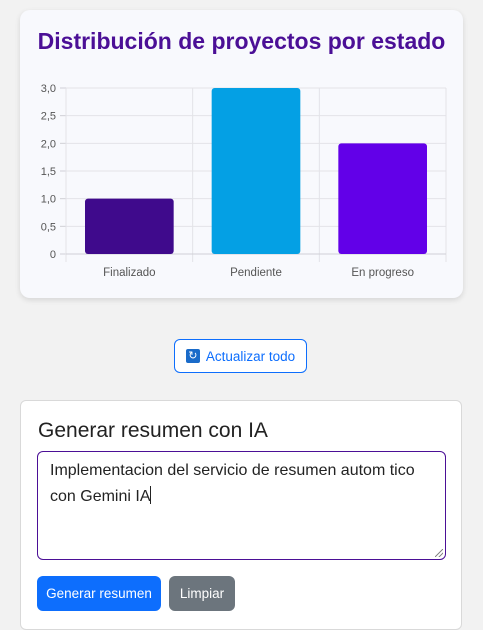  I want to click on refresh-all-button: ↻ Actualizar todo, so click(240, 356).